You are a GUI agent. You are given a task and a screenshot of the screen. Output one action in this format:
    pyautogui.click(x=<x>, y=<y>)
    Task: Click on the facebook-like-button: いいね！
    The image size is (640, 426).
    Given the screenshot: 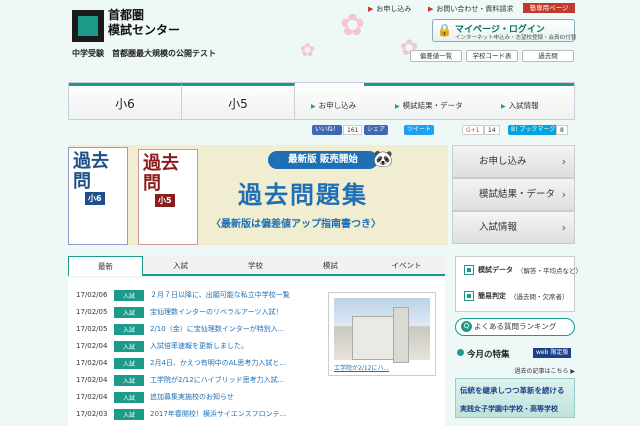 What is the action you would take?
    pyautogui.click(x=327, y=130)
    